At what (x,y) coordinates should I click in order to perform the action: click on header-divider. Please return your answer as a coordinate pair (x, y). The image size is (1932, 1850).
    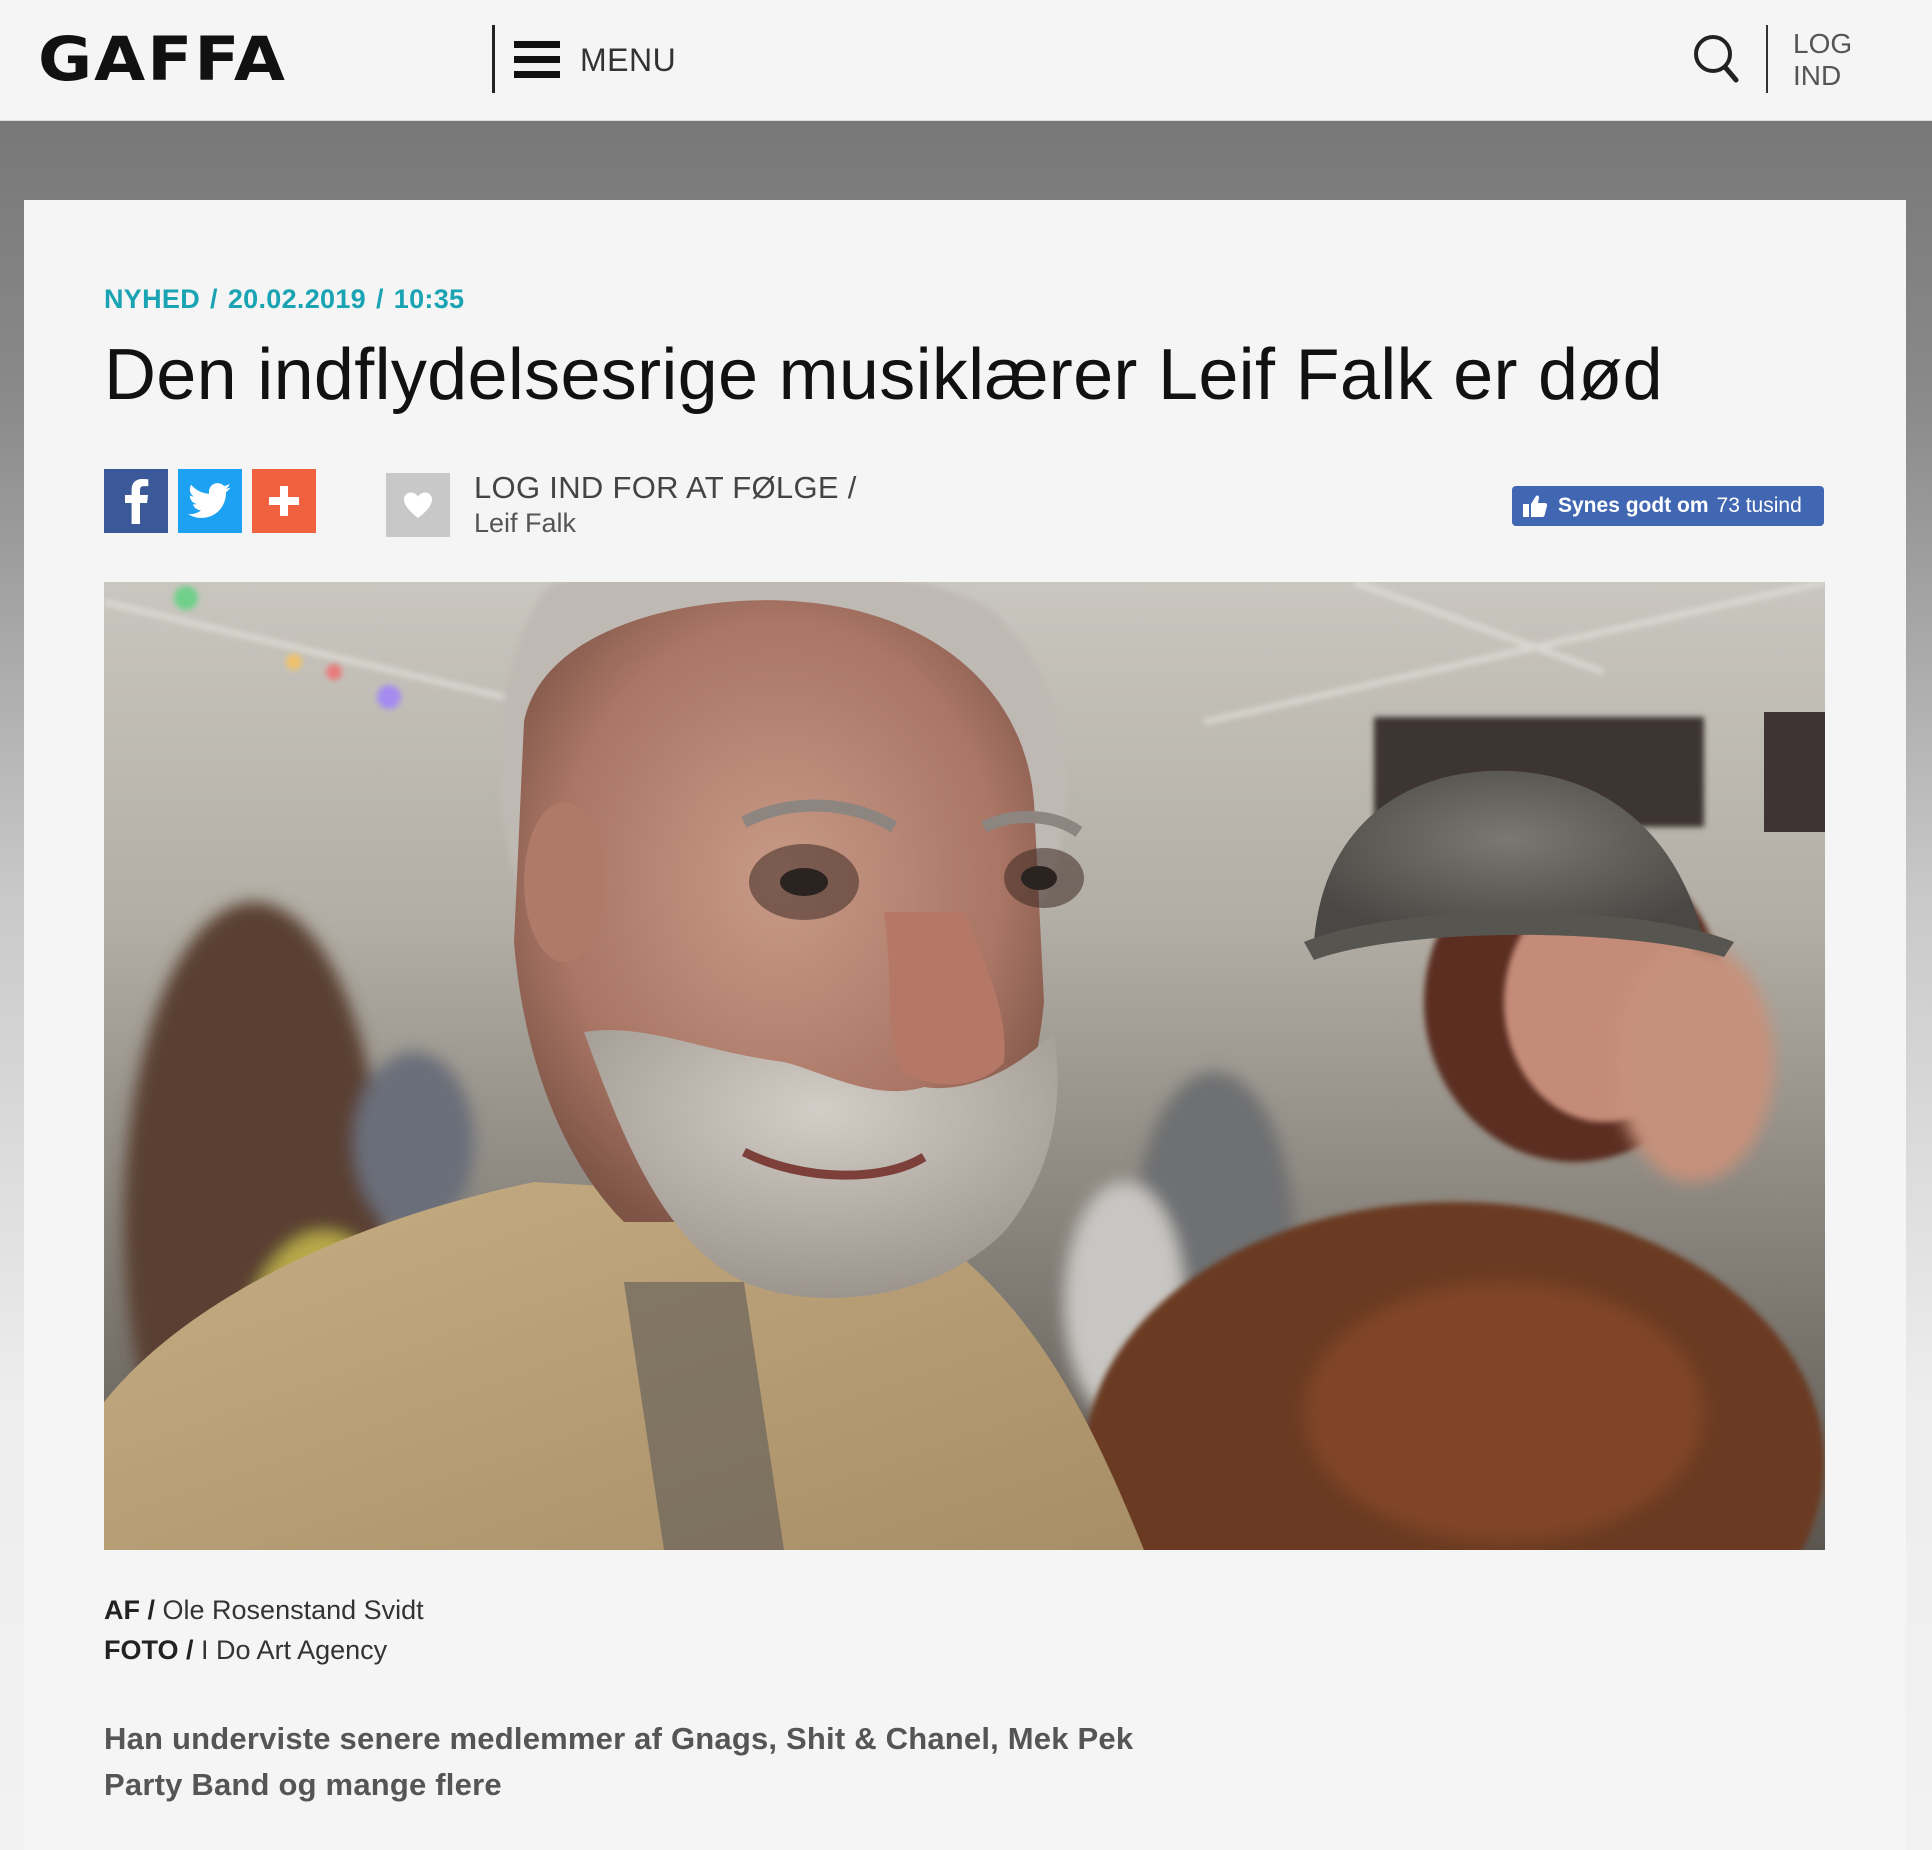
    Looking at the image, I should click on (1767, 59).